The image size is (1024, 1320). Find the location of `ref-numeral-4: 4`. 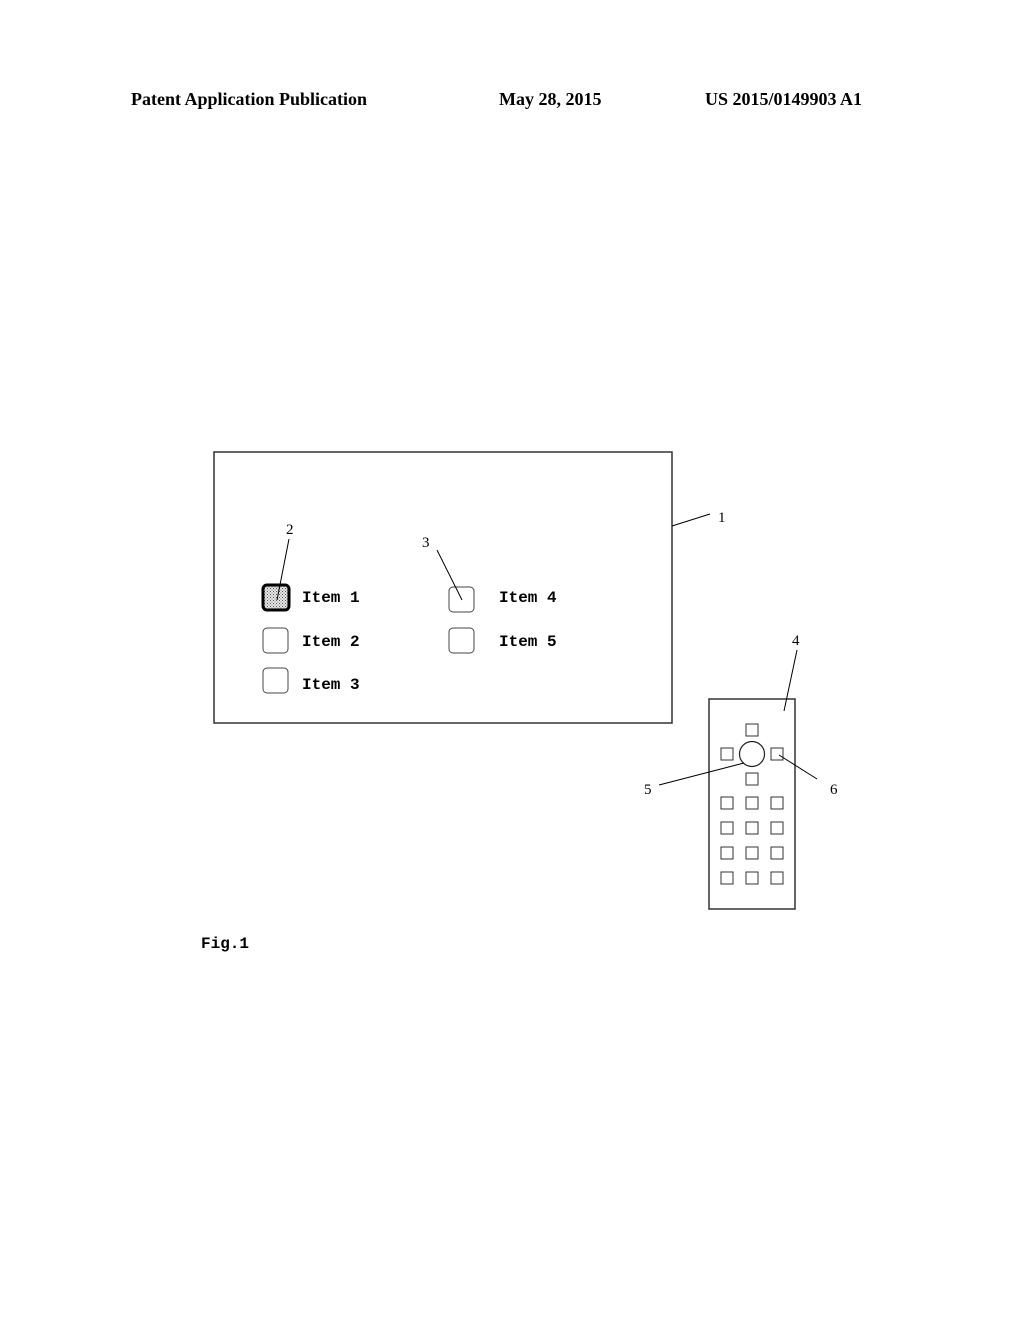

ref-numeral-4: 4 is located at coordinates (796, 641).